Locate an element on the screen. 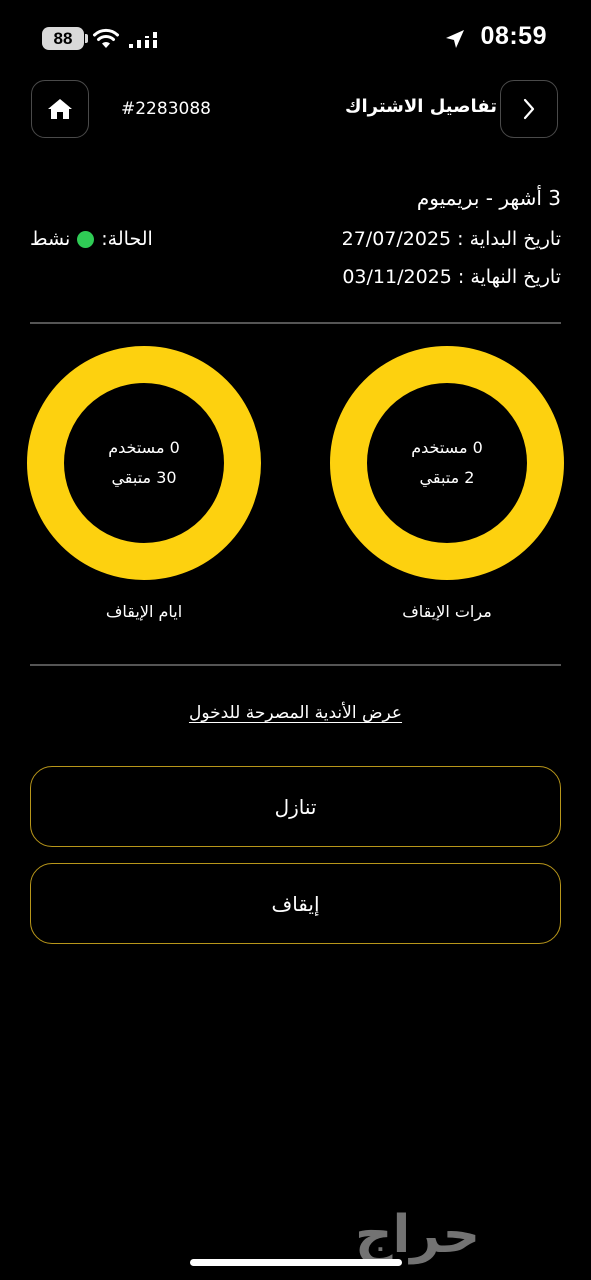  home-indicator is located at coordinates (296, 1262).